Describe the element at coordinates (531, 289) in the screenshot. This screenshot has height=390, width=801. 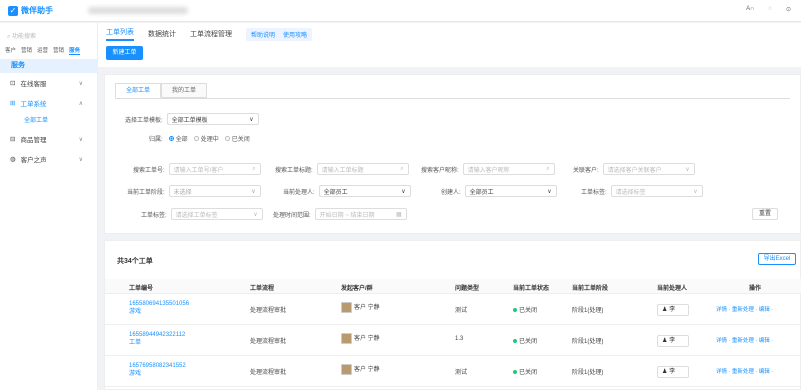
I see `col-status: 当前工单状态` at that location.